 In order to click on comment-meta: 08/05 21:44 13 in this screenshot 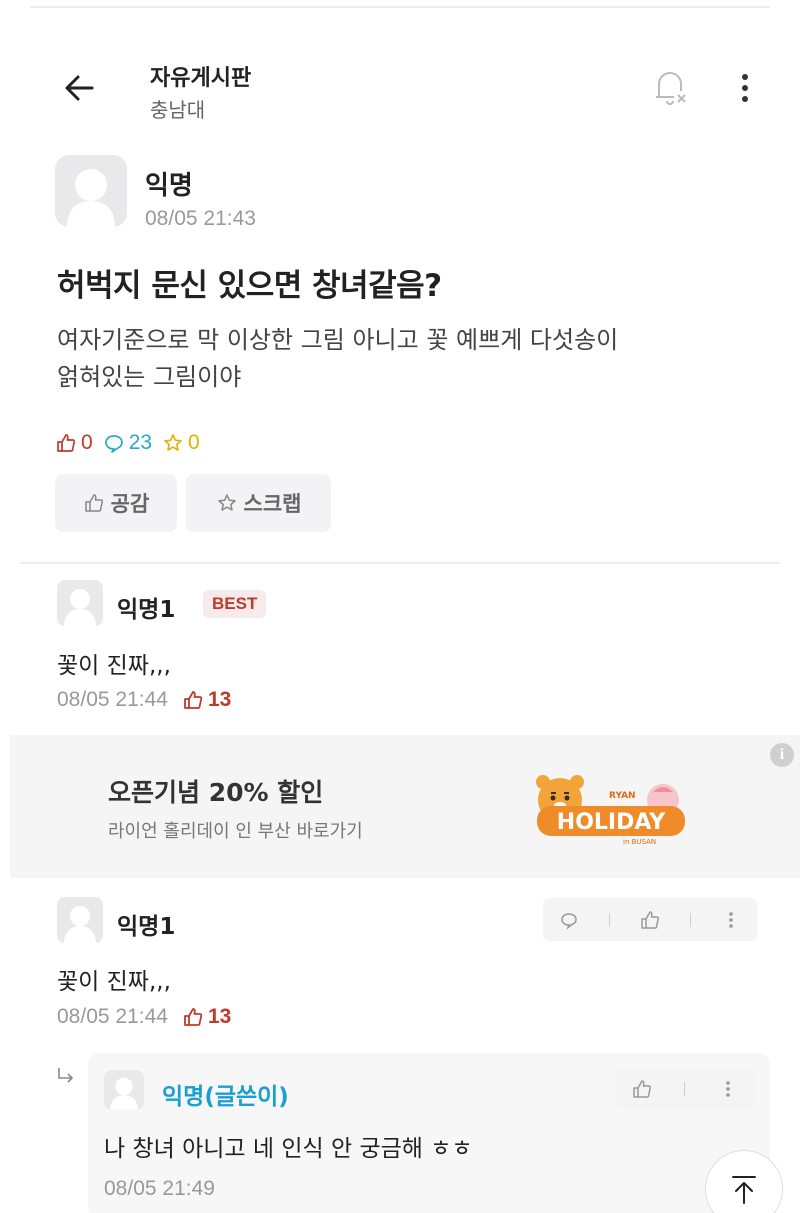, I will do `click(144, 1017)`.